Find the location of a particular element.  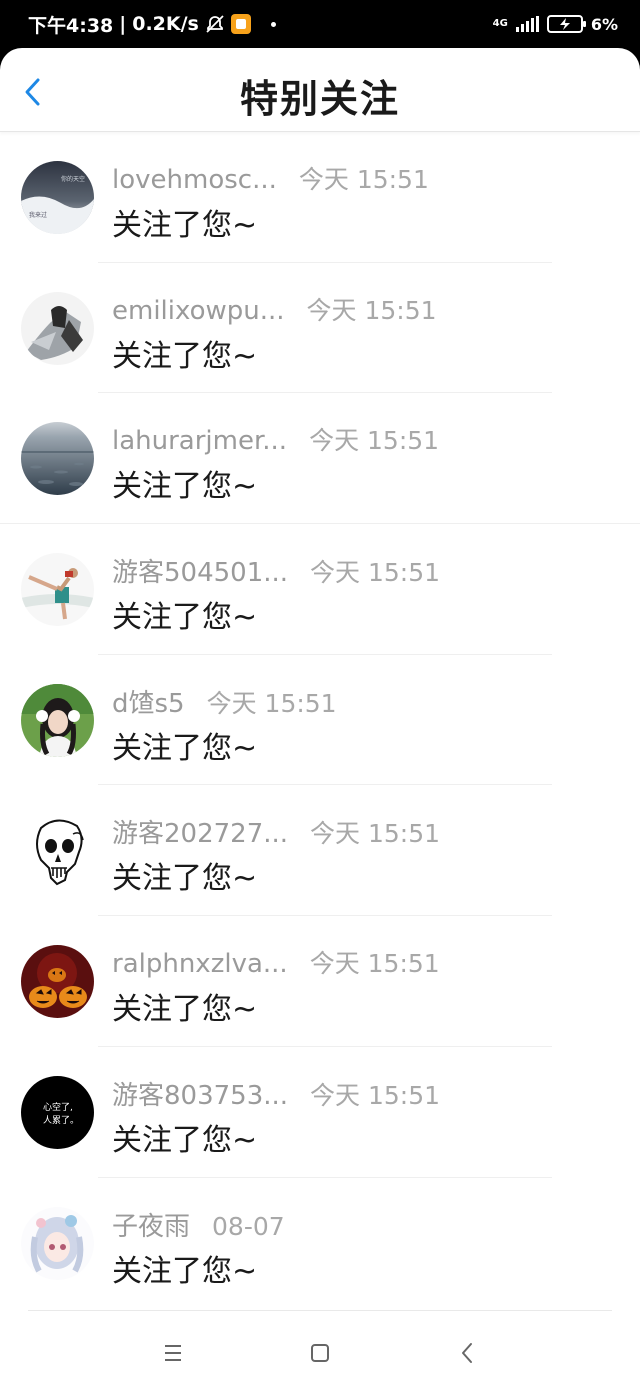

status-speed: 0.2K/s is located at coordinates (165, 24).